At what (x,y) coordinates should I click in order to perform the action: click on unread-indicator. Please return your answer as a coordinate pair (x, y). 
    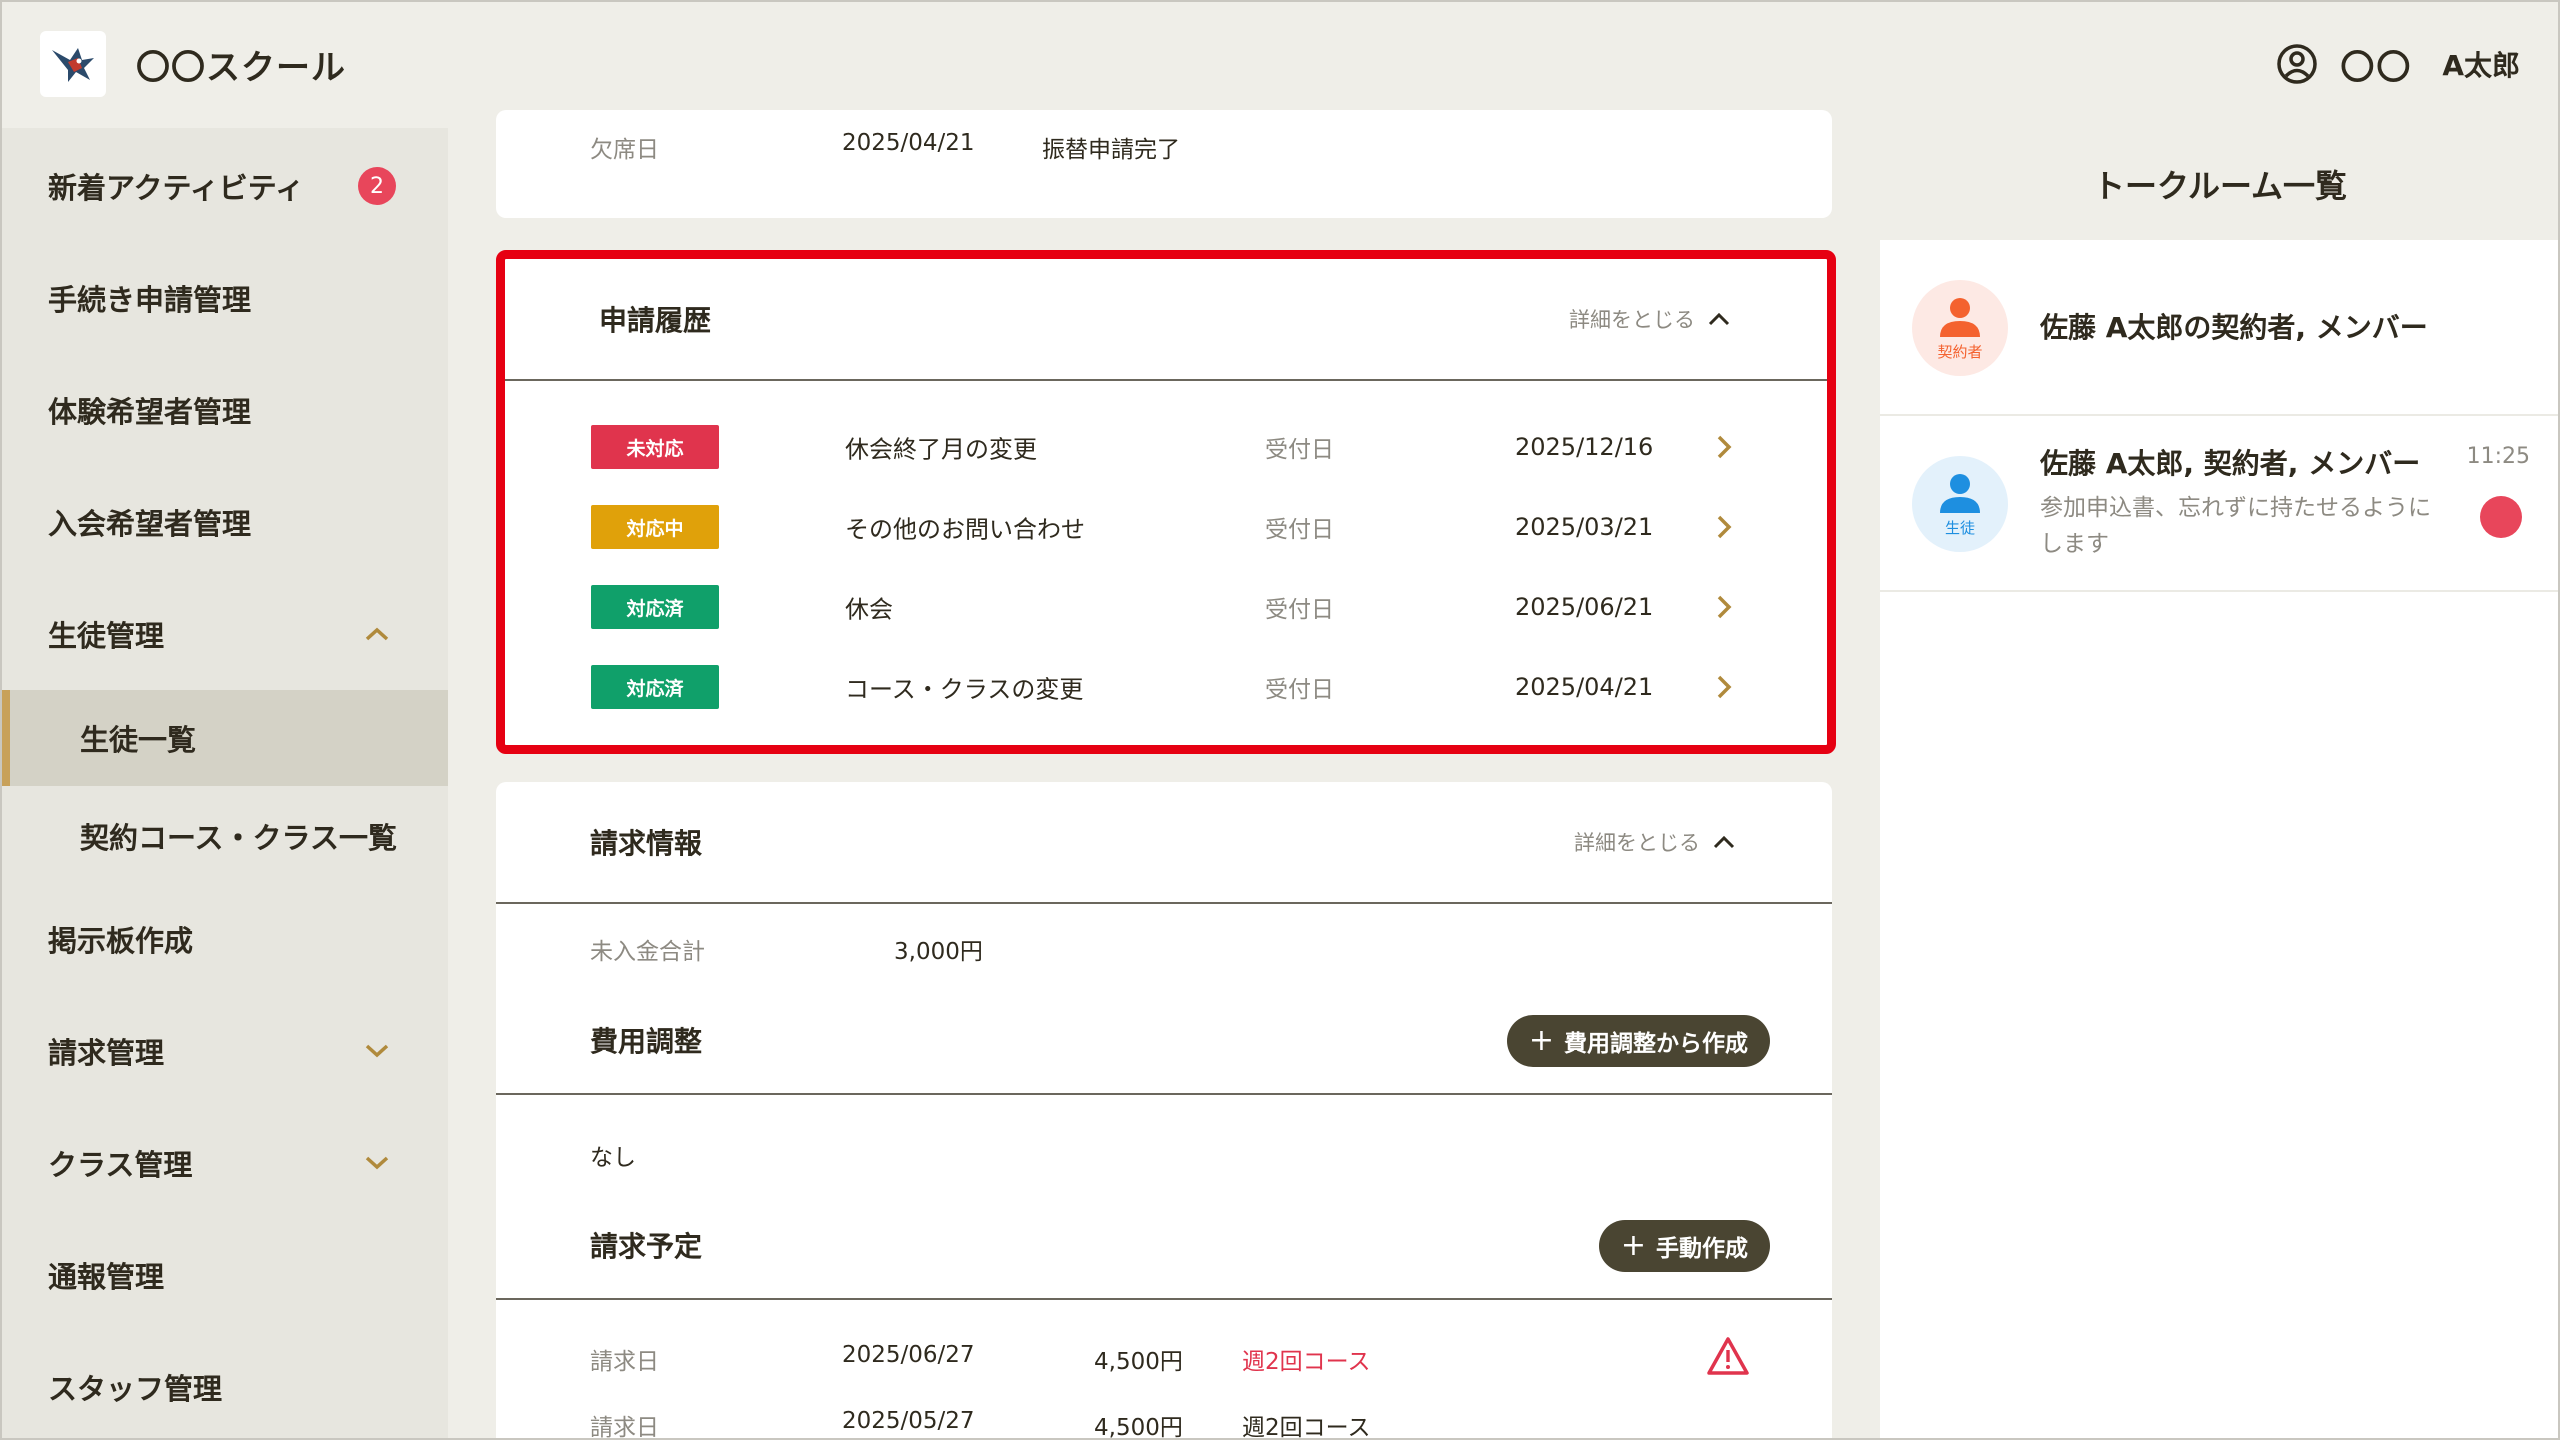
    Looking at the image, I should click on (2501, 517).